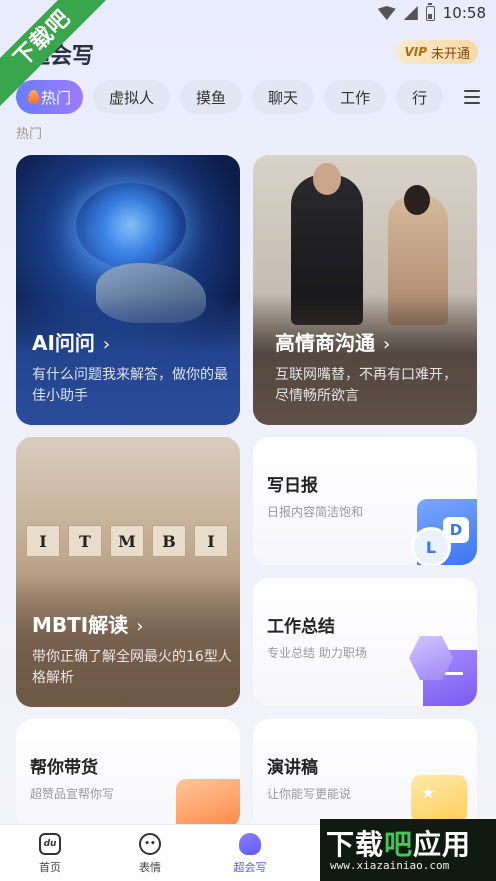  Describe the element at coordinates (128, 572) in the screenshot. I see `card-mbti: I T M B I MBTI解读 › 带你正确了解全网最火的16型人格解析` at that location.